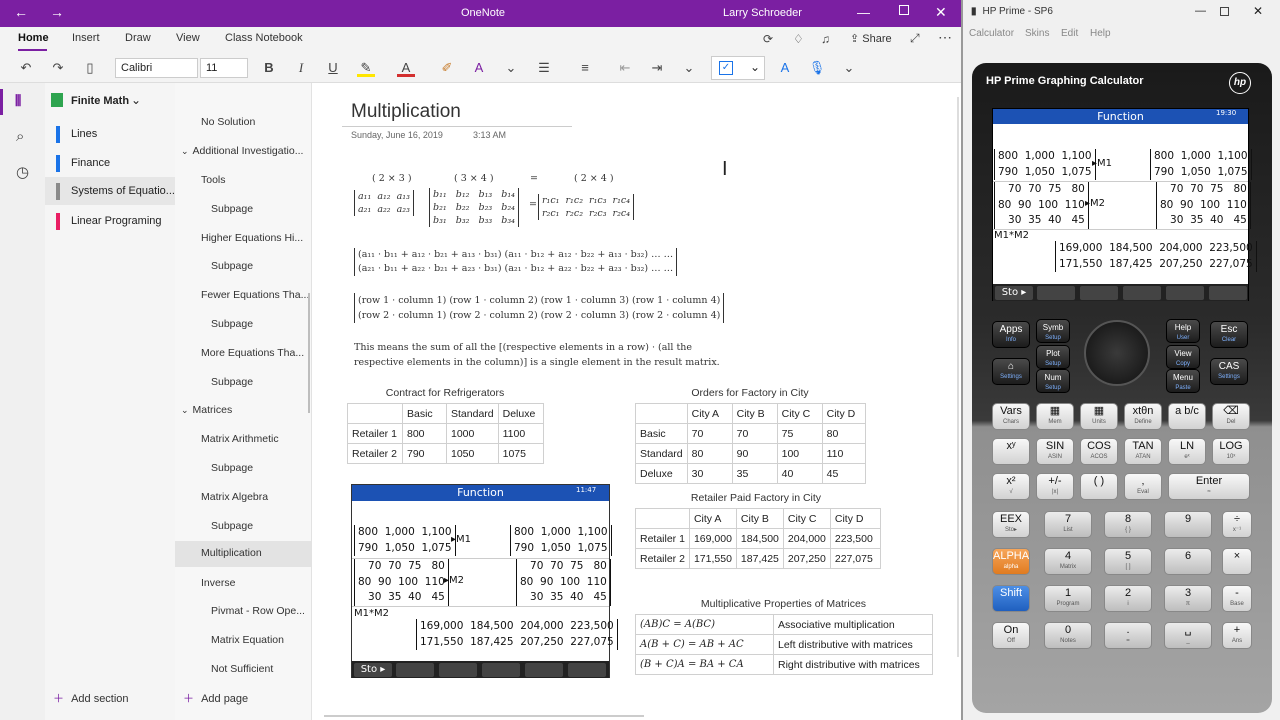 The image size is (1280, 720). Describe the element at coordinates (243, 123) in the screenshot. I see `page-no-solution: No Solution` at that location.